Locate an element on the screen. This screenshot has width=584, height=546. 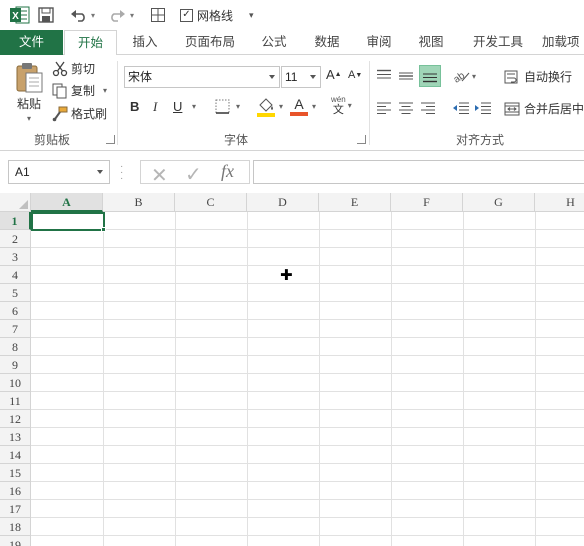
tab-view: 视图 is located at coordinates (431, 42).